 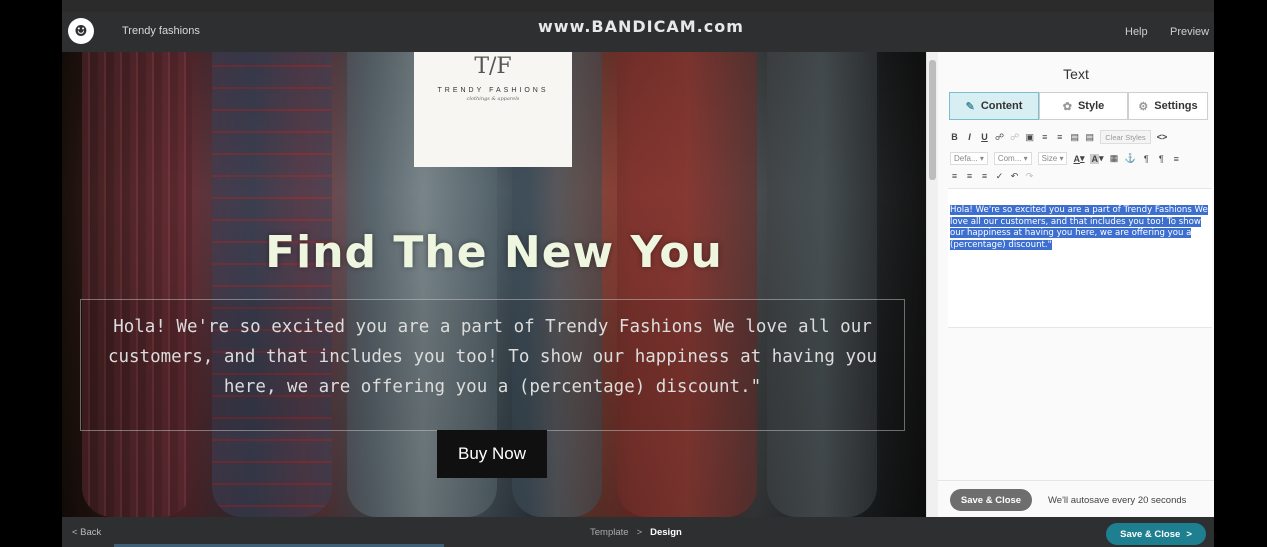 I want to click on brand-tagline: clothings & apparels, so click(x=493, y=99).